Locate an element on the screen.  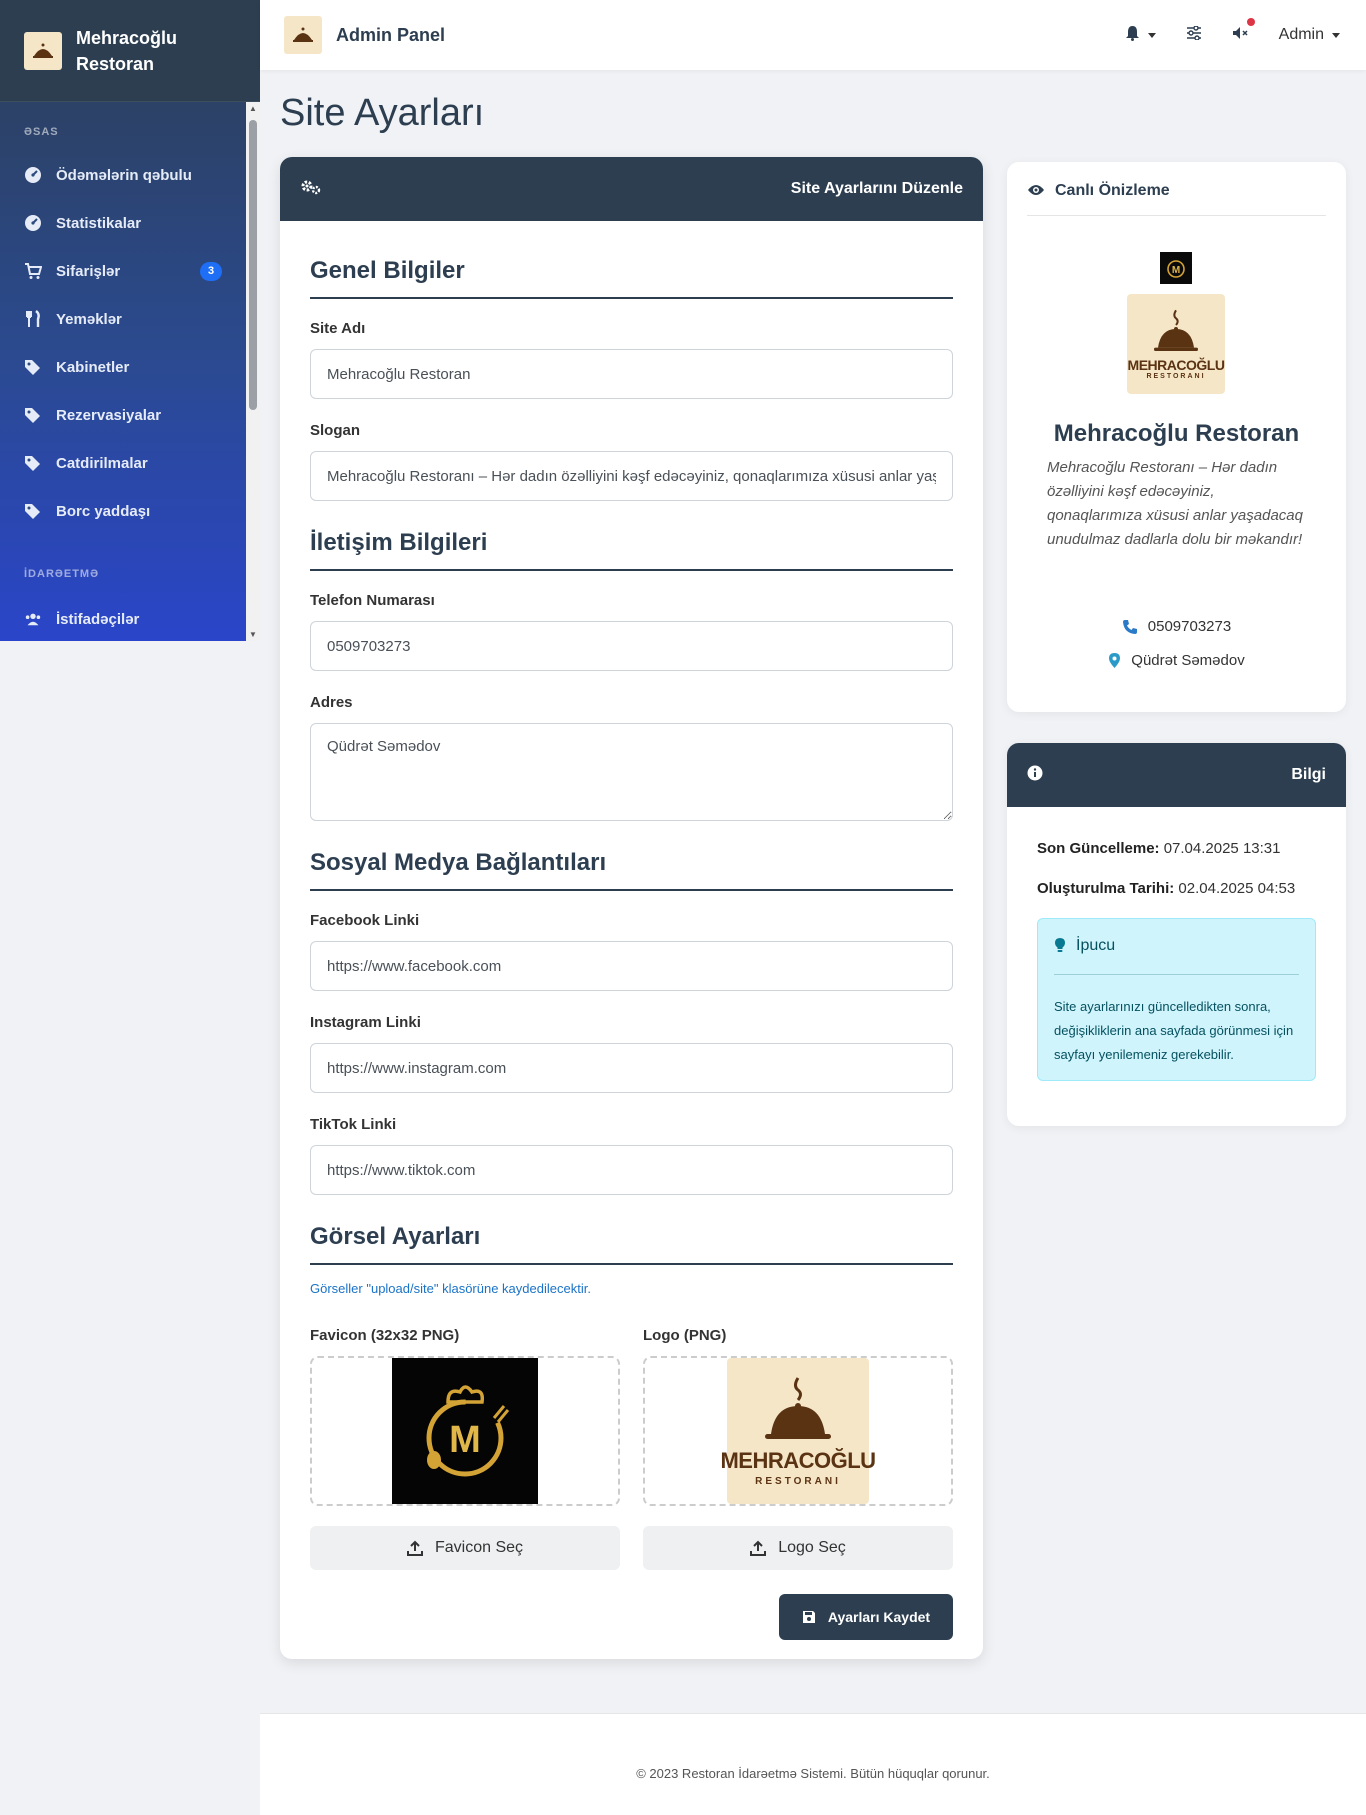
logo-preview-image: MEHRACOĞLU RESTORANI is located at coordinates (798, 1431).